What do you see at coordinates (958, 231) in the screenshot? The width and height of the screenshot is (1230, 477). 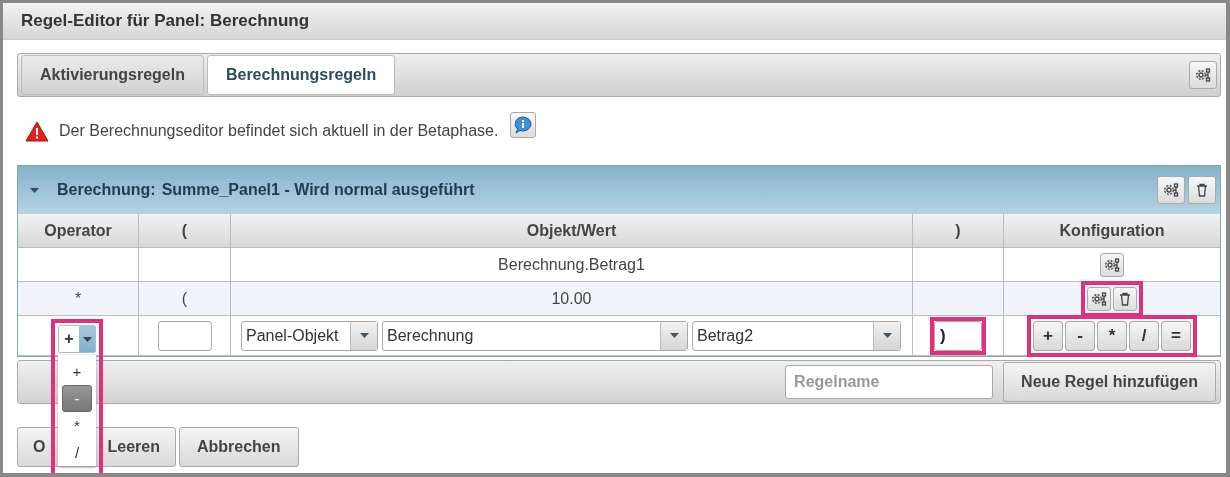 I see `column-header: )` at bounding box center [958, 231].